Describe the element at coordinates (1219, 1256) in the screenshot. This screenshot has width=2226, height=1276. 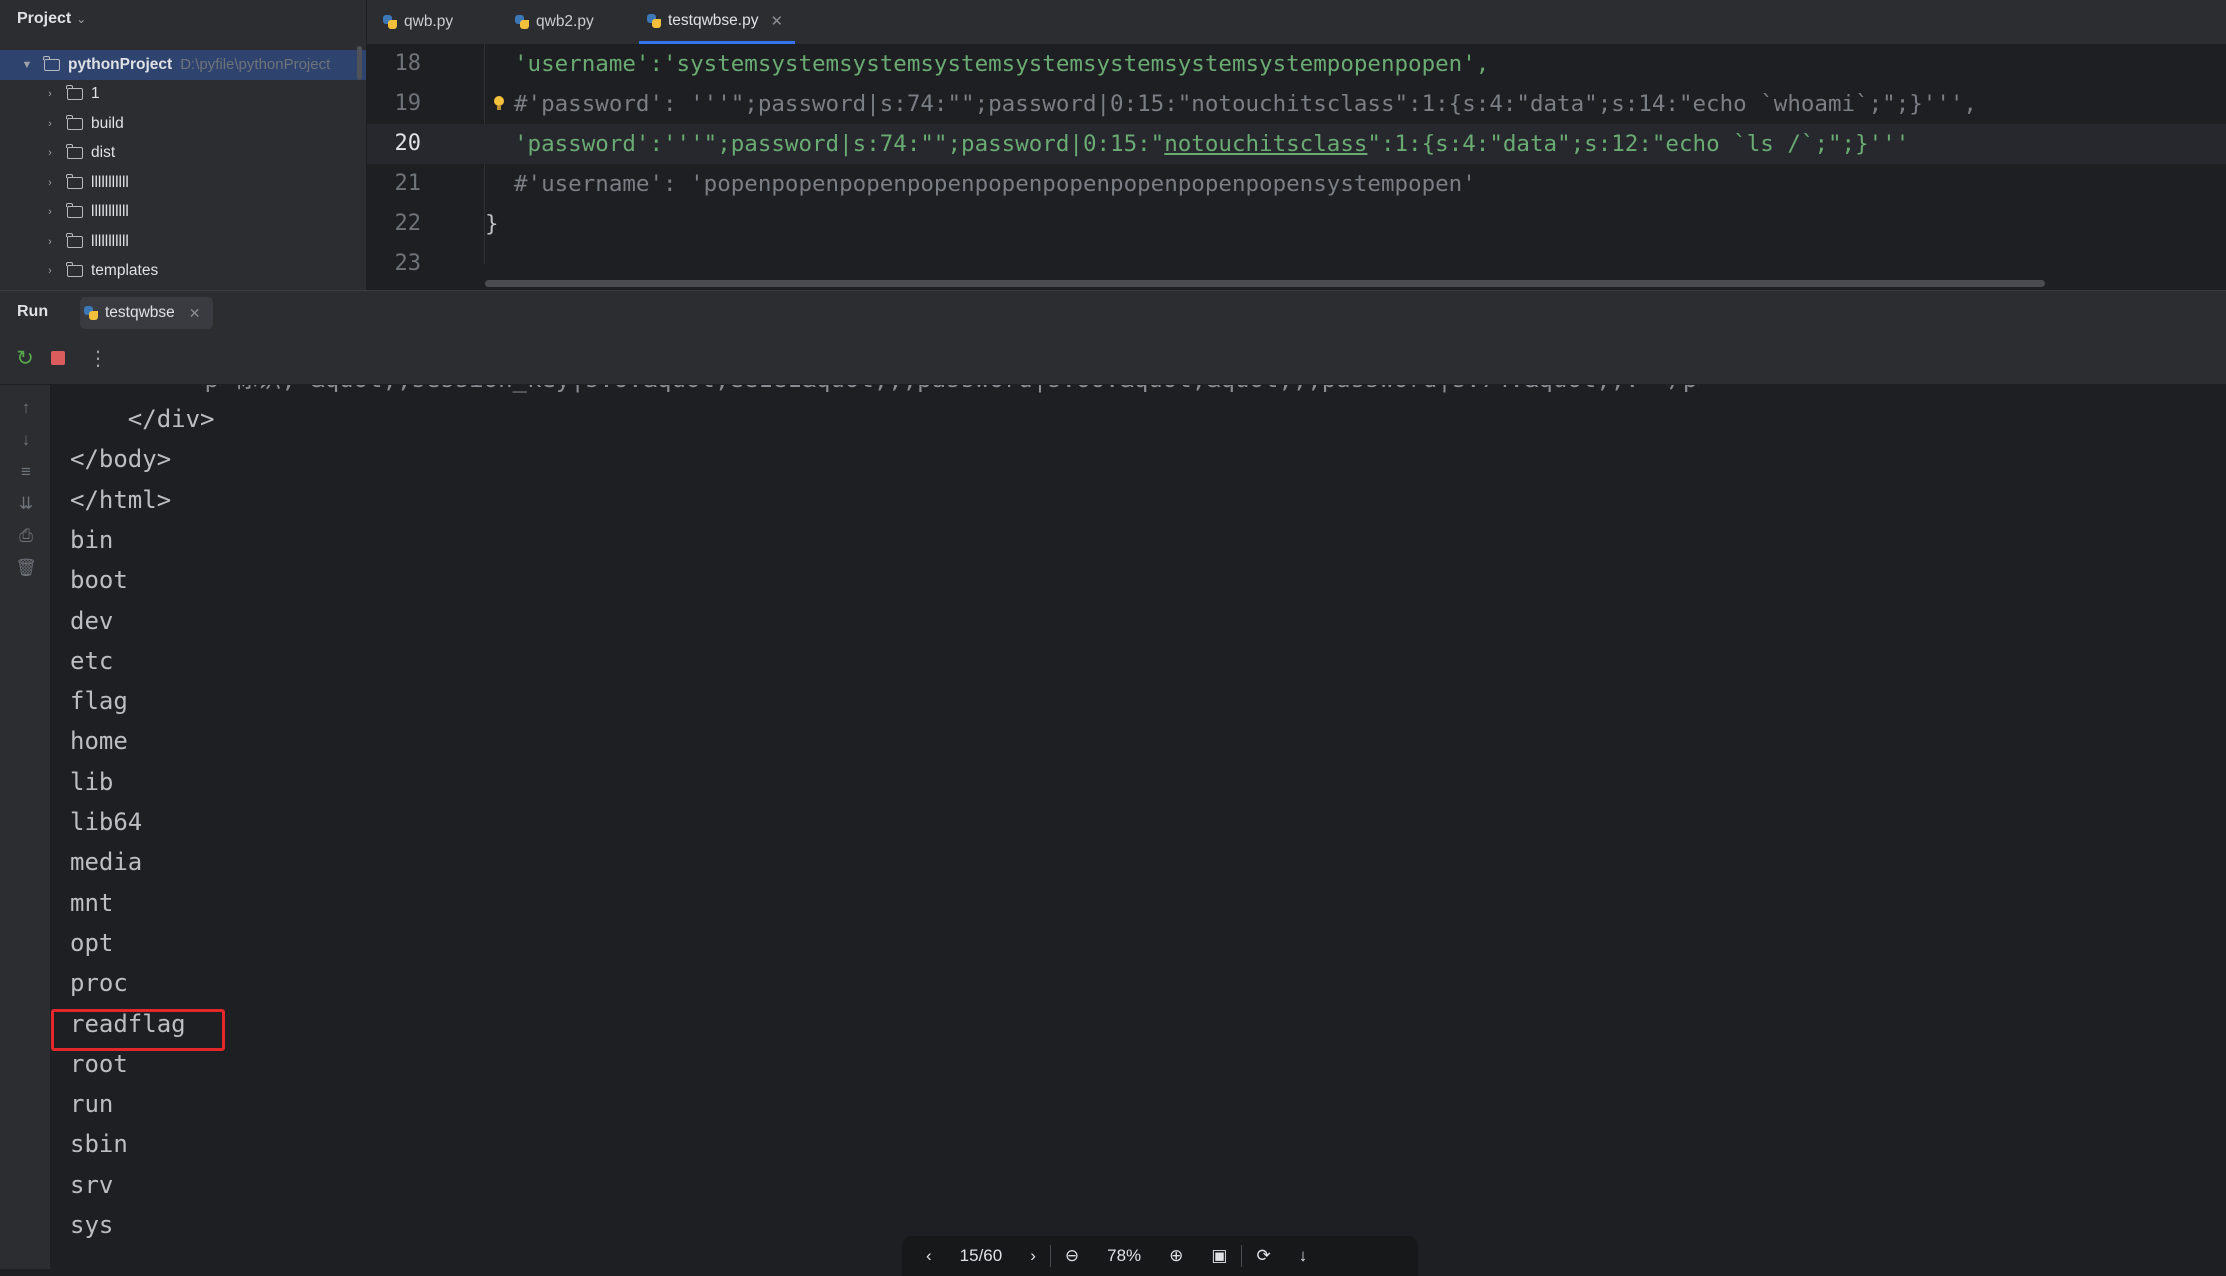
I see `fit-icon: ▣` at that location.